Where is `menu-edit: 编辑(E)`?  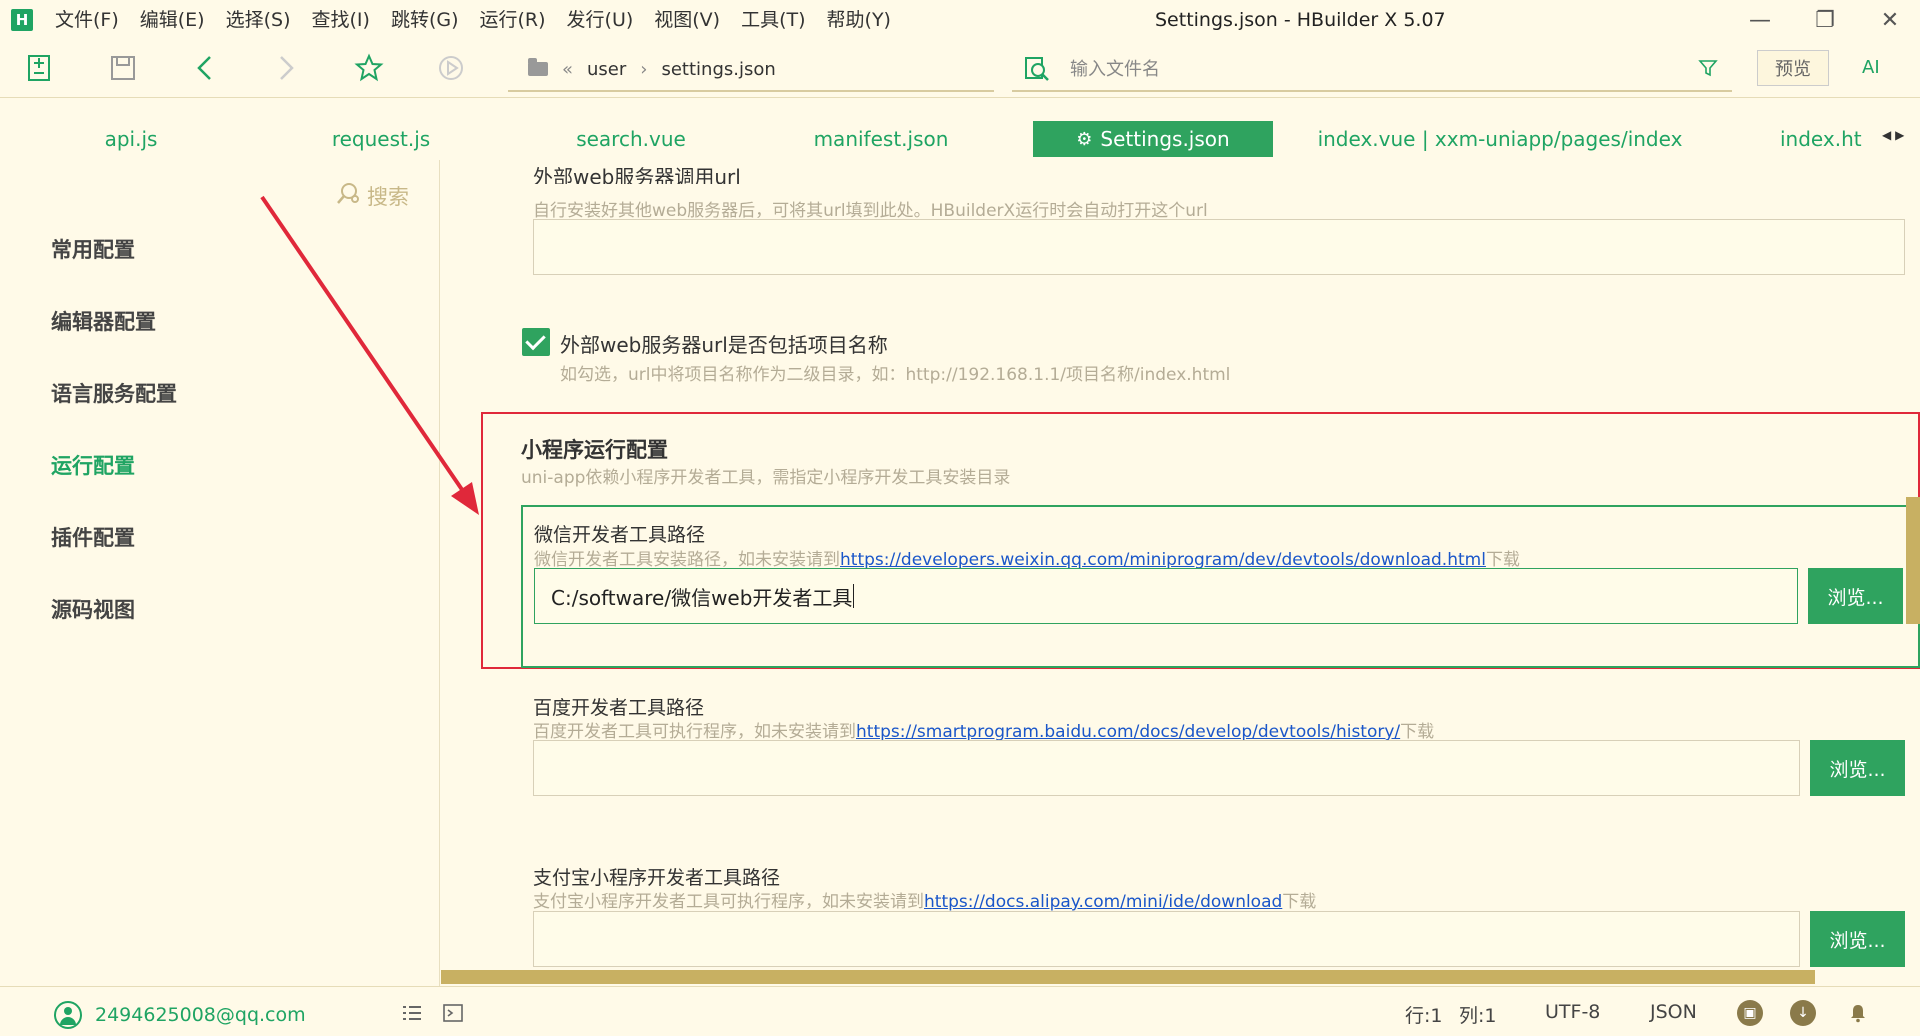
menu-edit: 编辑(E) is located at coordinates (172, 20).